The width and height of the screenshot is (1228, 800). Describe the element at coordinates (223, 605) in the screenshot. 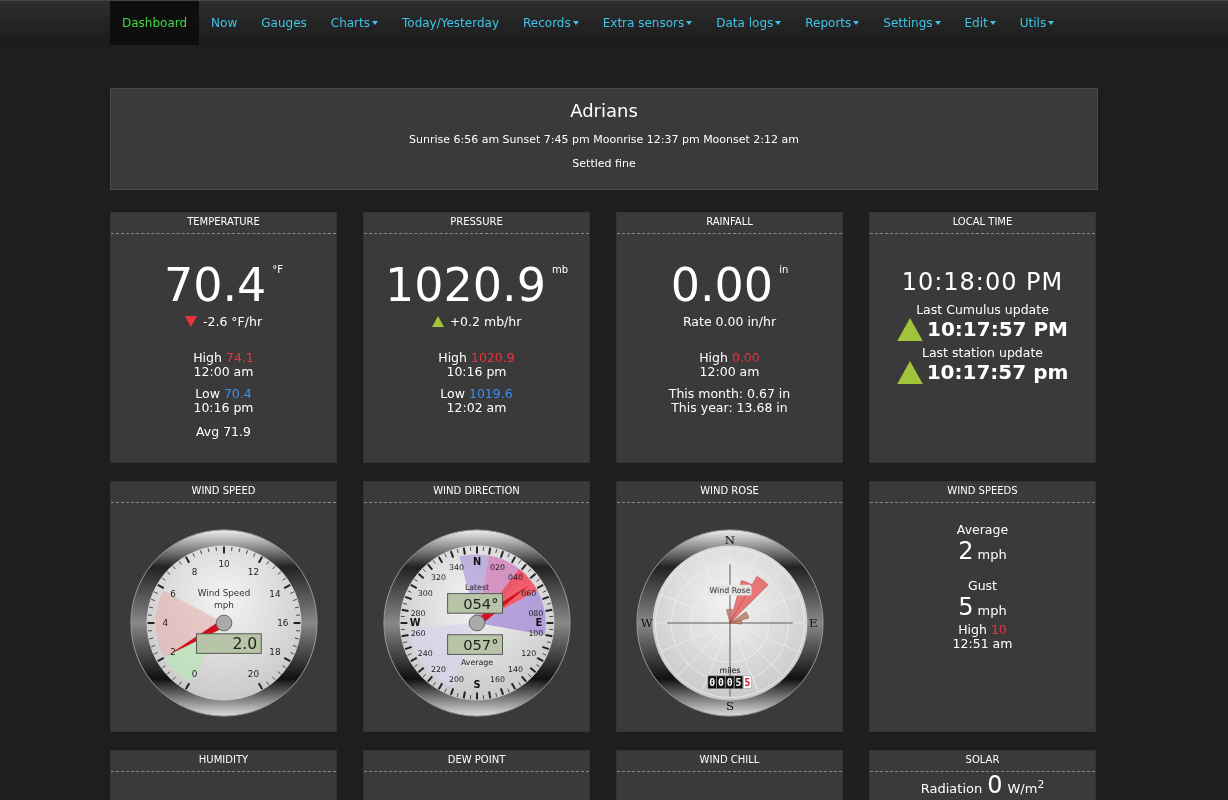

I see `unit-label: mph` at that location.